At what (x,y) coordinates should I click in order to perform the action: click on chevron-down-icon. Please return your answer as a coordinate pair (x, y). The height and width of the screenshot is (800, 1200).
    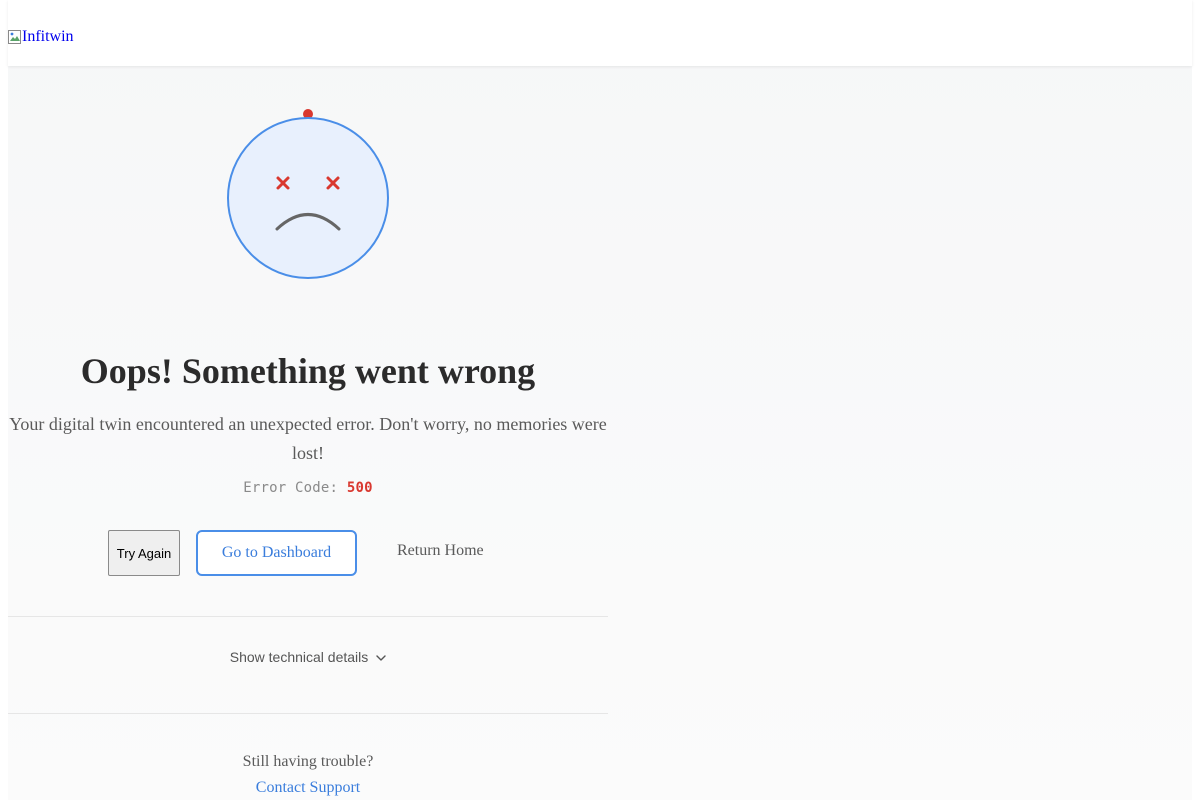
    Looking at the image, I should click on (381, 657).